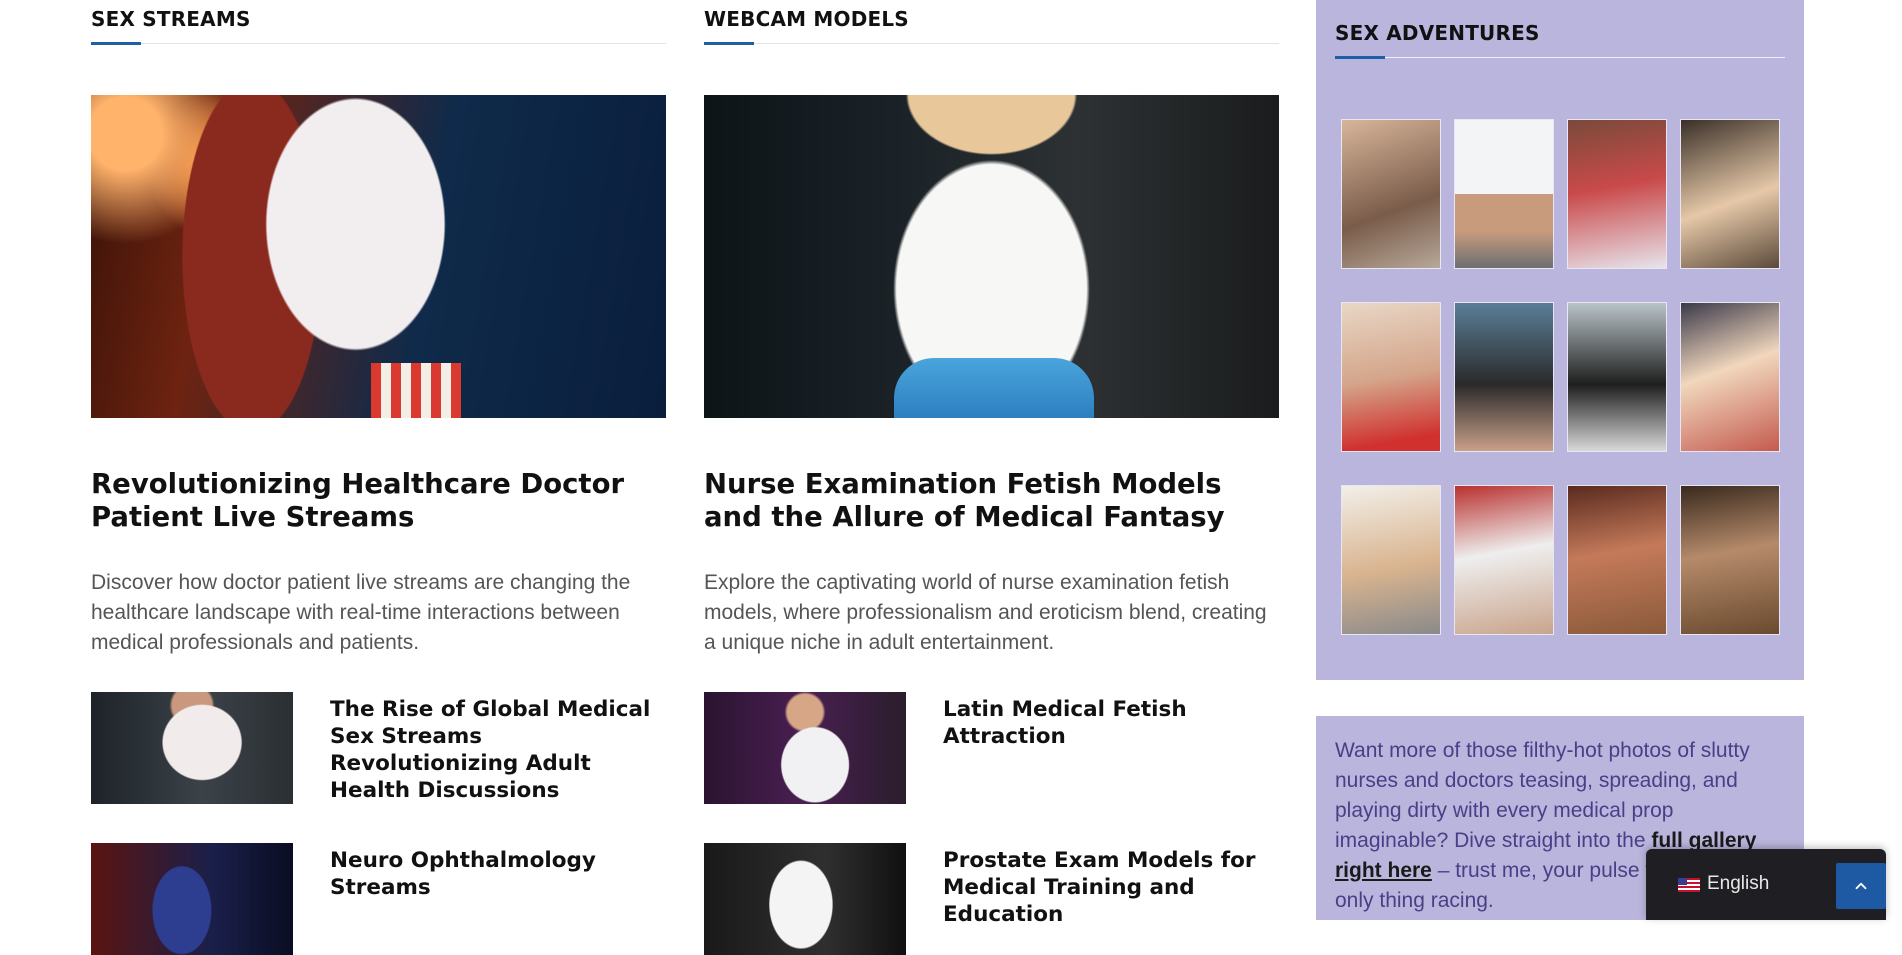 Image resolution: width=1902 pixels, height=955 pixels. I want to click on post-title: Latin Medical Fetish Attraction, so click(1111, 723).